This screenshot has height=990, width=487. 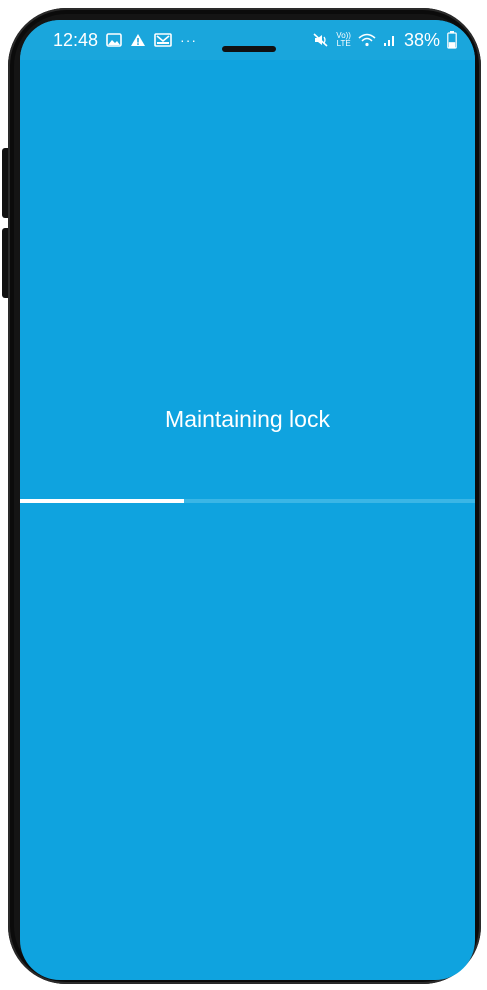 What do you see at coordinates (421, 39) in the screenshot?
I see `battery-percent: 38%` at bounding box center [421, 39].